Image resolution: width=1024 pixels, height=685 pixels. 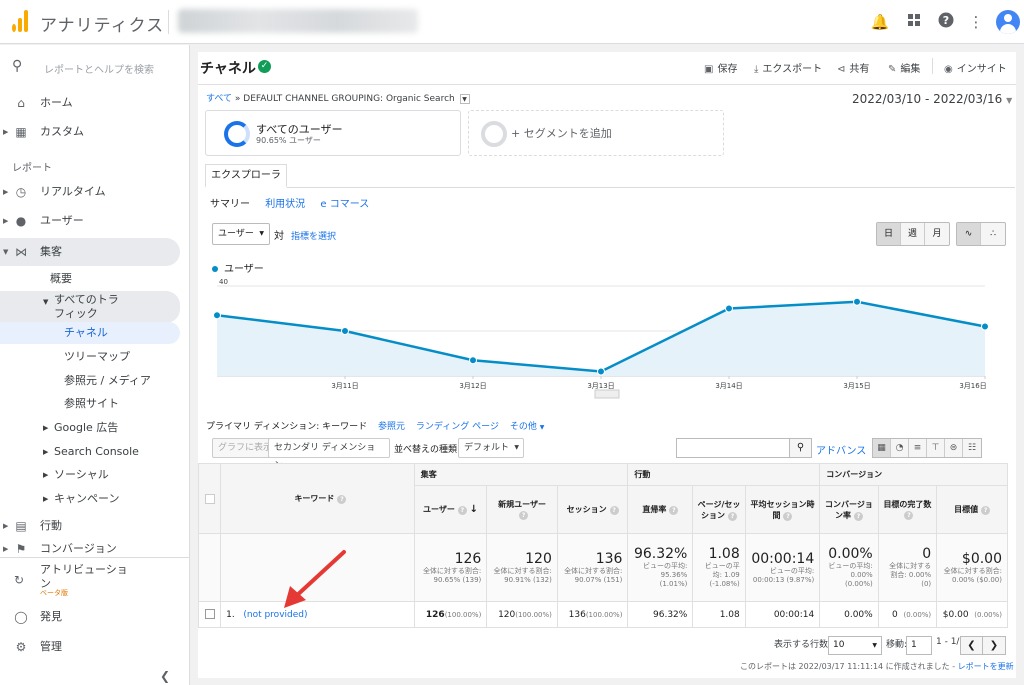 What do you see at coordinates (527, 427) in the screenshot?
I see `dimension-other-link: その他 ▼` at bounding box center [527, 427].